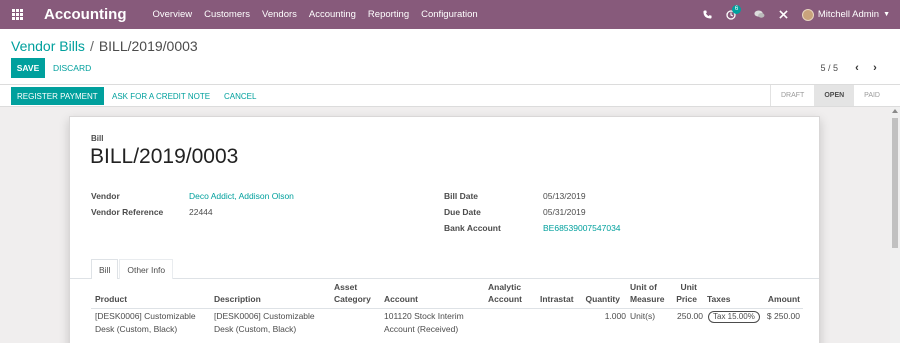 This screenshot has height=343, width=900. I want to click on tab-other-info: Other Info, so click(146, 269).